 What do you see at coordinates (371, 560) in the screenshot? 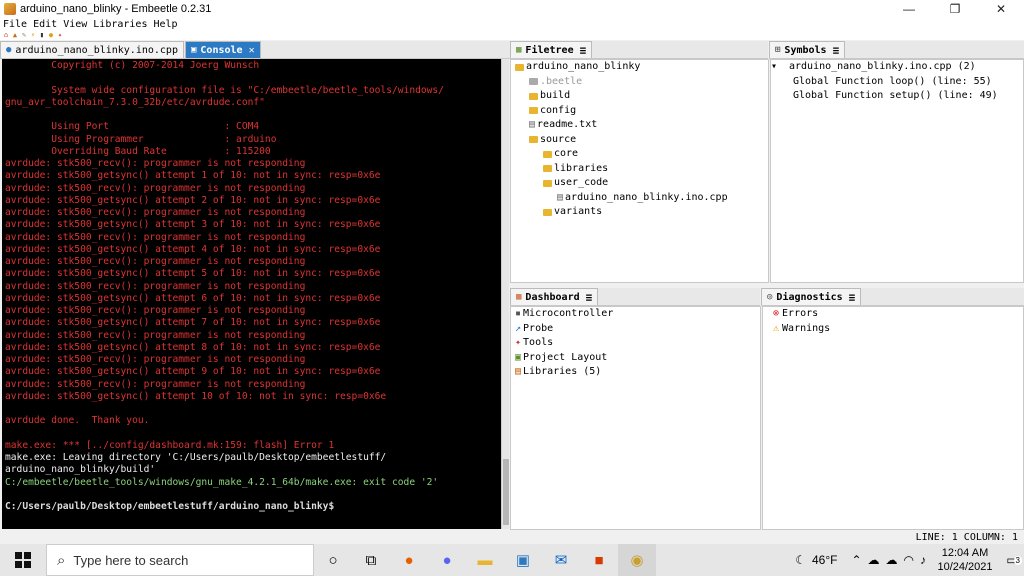
I see `task-view-icon: ⧉` at bounding box center [371, 560].